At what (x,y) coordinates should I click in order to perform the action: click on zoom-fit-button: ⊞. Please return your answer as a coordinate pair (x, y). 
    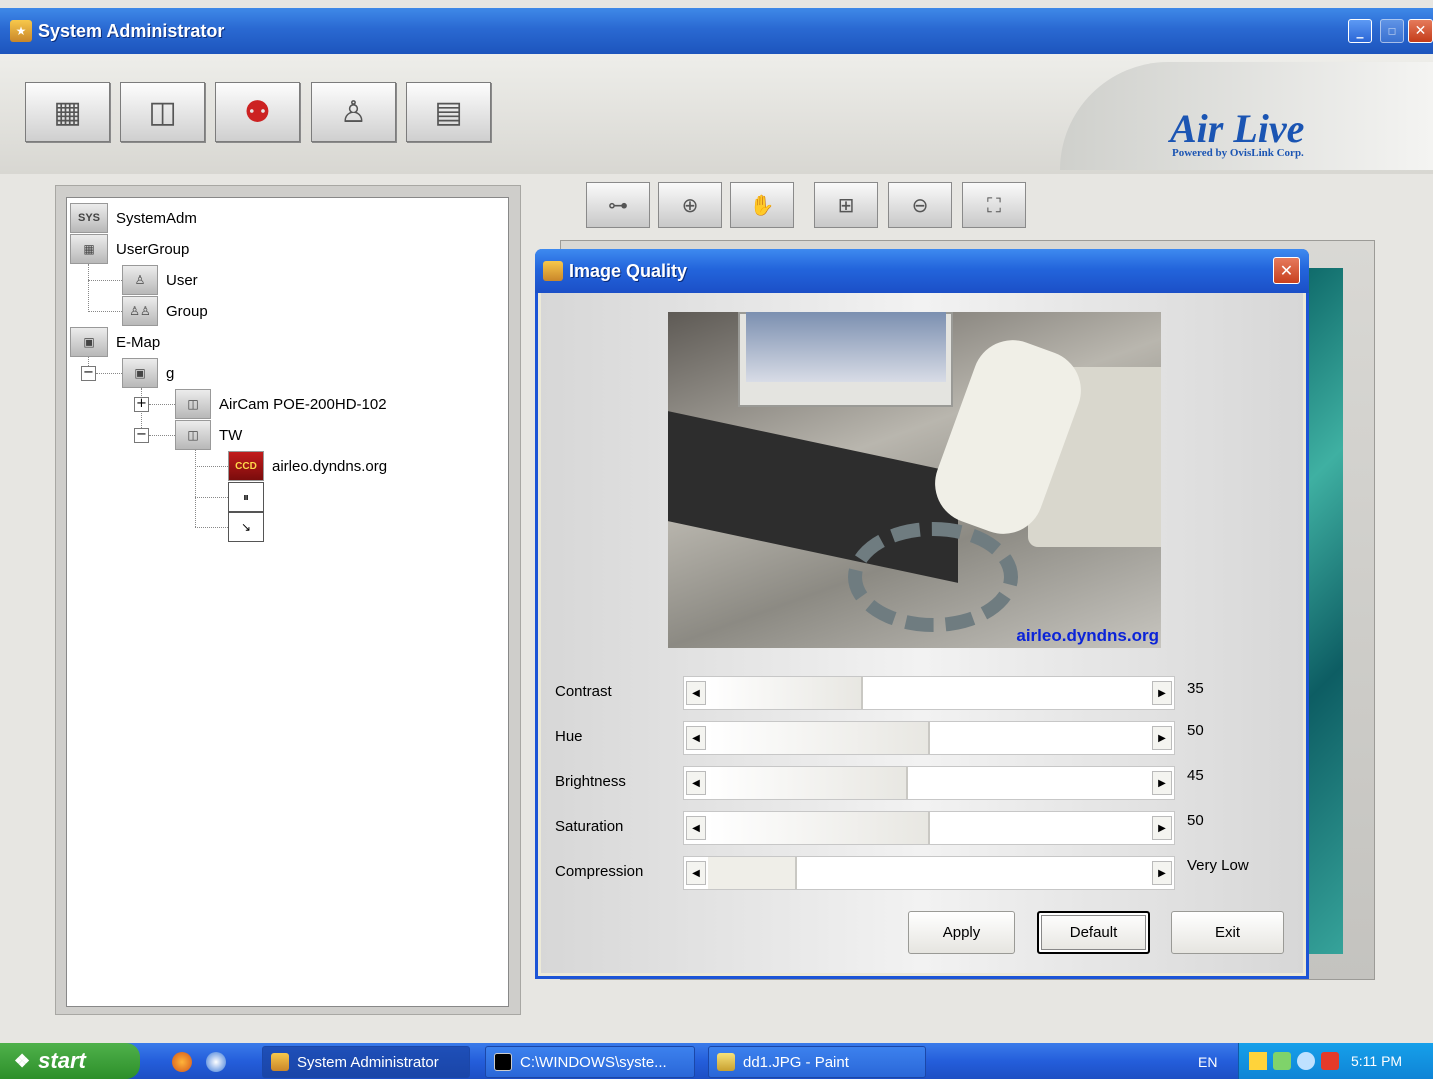
    Looking at the image, I should click on (846, 205).